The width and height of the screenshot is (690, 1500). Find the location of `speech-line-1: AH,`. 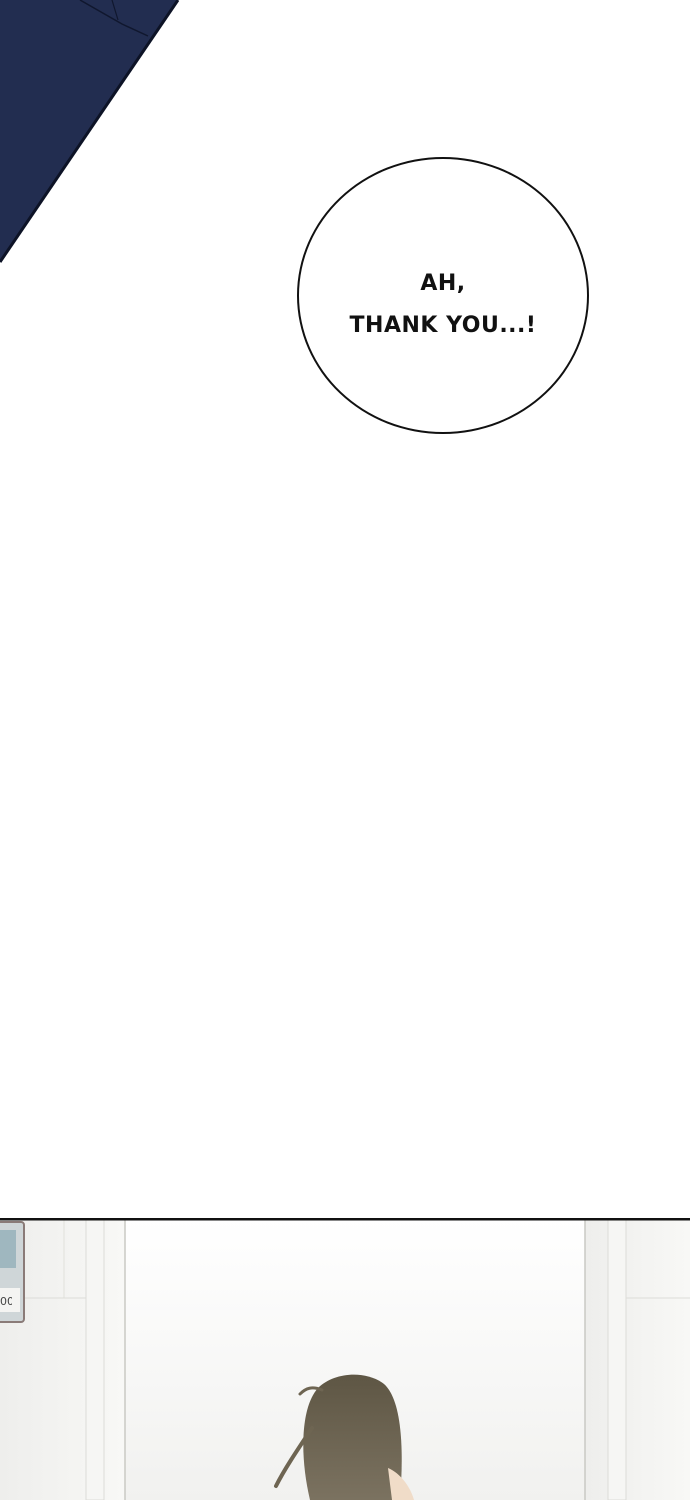

speech-line-1: AH, is located at coordinates (443, 283).